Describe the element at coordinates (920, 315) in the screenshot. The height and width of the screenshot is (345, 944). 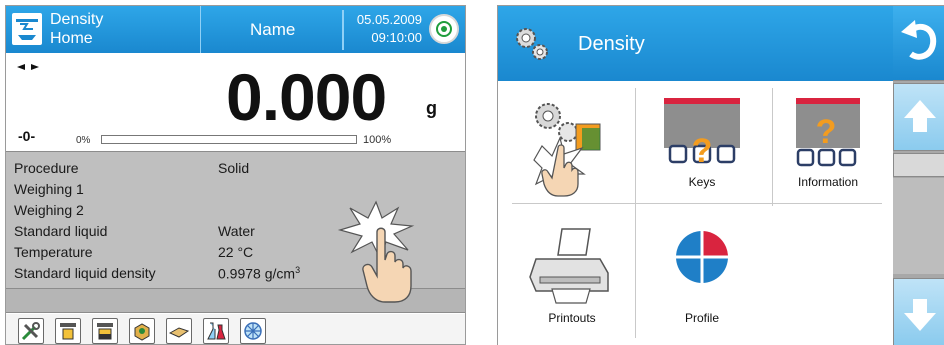
I see `scroll-down-icon` at that location.